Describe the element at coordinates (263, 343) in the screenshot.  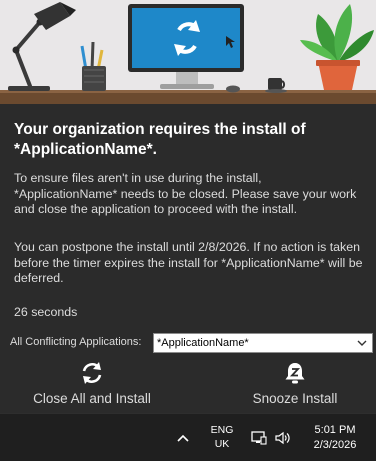
I see `conflicting-apps-dropdown: *ApplicationName*` at that location.